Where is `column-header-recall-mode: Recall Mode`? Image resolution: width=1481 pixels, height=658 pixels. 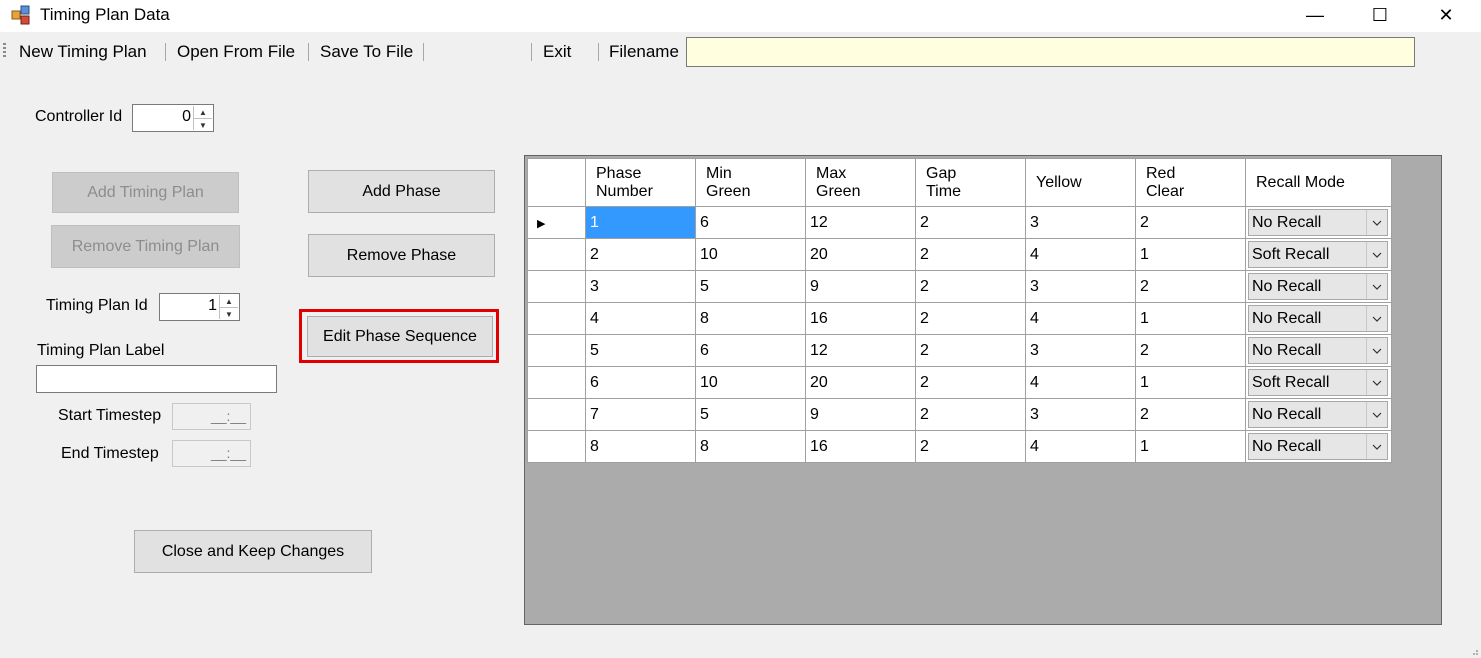
column-header-recall-mode: Recall Mode is located at coordinates (1318, 182).